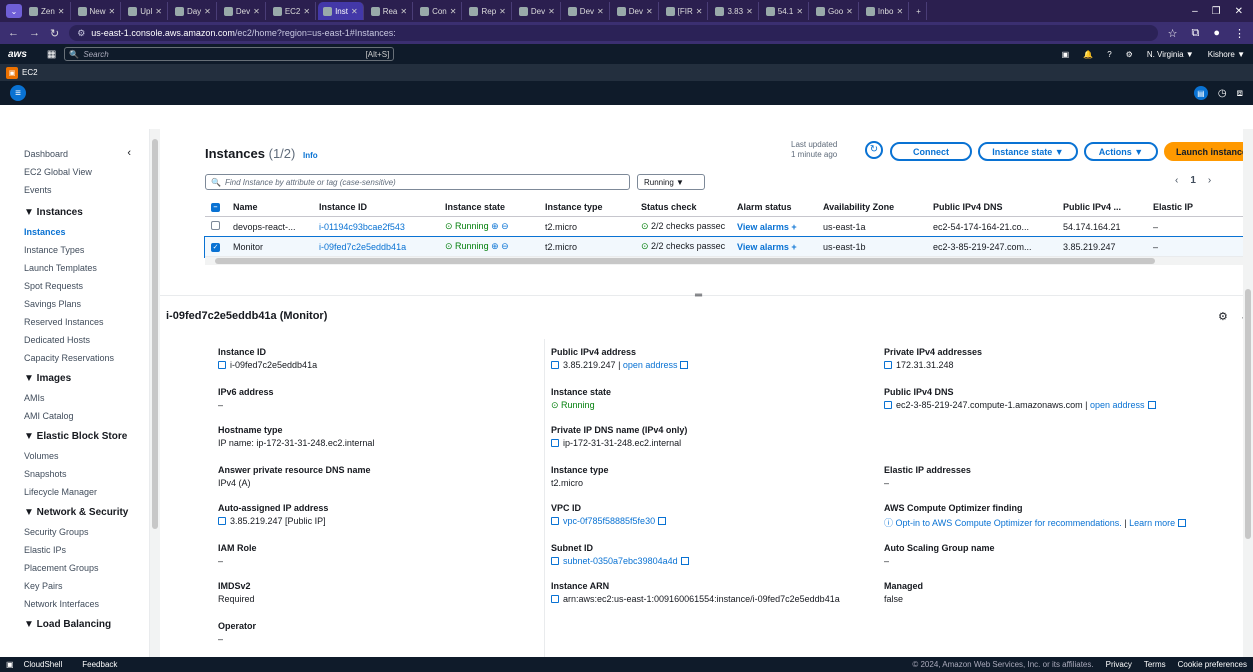  I want to click on browser-tab: 54.1 ✕, so click(785, 11).